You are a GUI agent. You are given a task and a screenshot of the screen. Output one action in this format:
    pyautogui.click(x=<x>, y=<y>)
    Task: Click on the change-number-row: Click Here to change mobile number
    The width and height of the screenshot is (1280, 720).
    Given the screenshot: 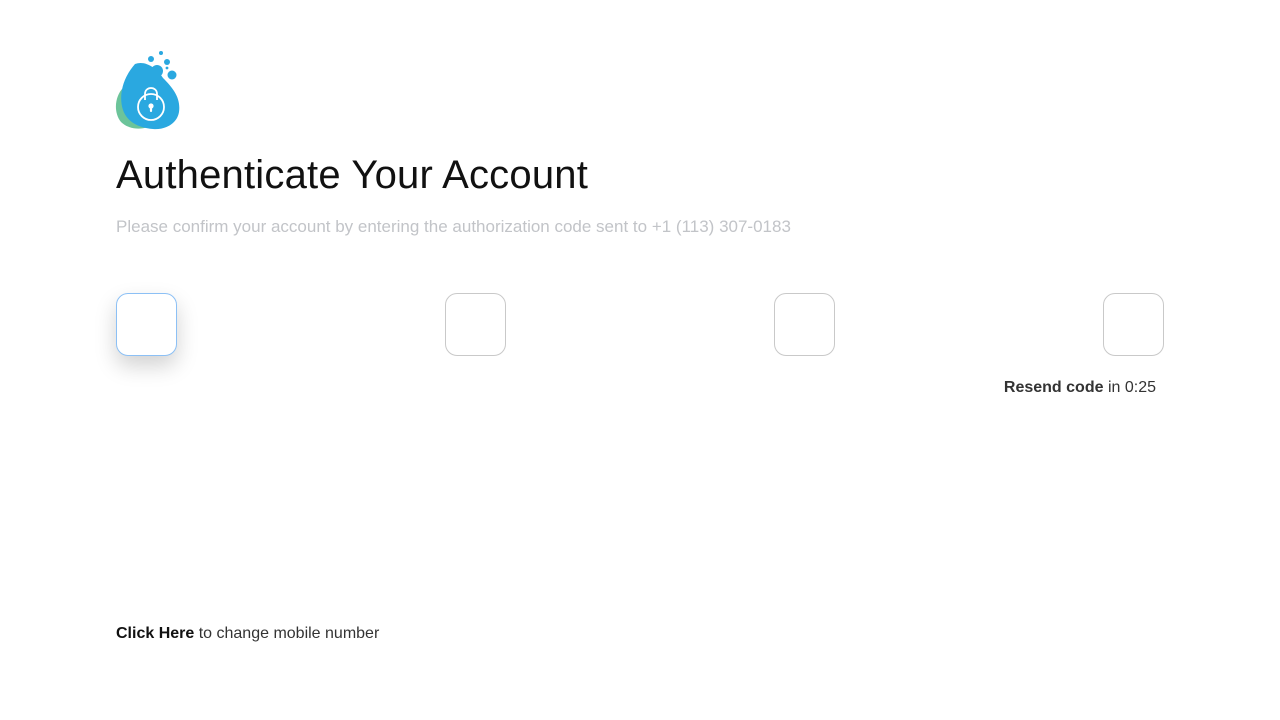 What is the action you would take?
    pyautogui.click(x=247, y=634)
    